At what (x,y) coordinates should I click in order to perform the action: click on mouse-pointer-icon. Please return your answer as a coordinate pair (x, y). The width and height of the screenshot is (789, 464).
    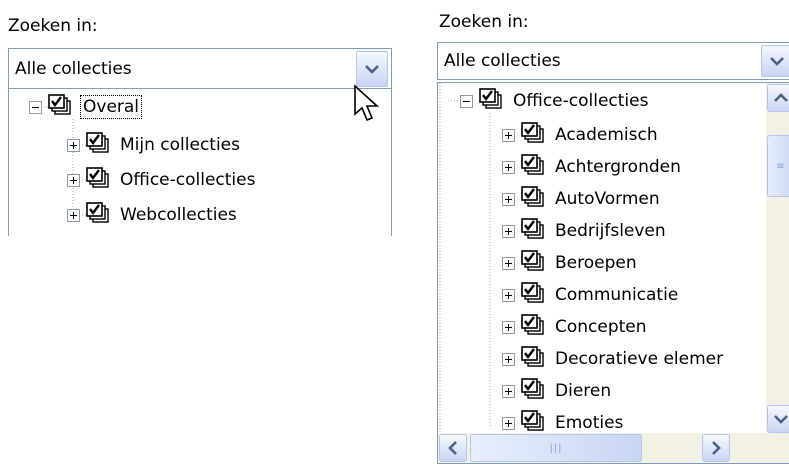
    Looking at the image, I should click on (367, 103).